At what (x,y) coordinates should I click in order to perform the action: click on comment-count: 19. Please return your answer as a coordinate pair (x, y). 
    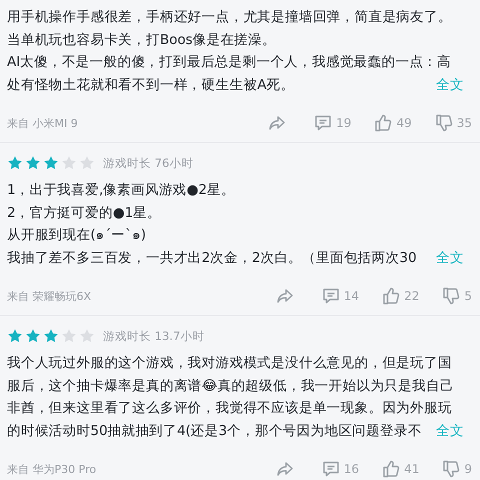
    Looking at the image, I should click on (344, 123).